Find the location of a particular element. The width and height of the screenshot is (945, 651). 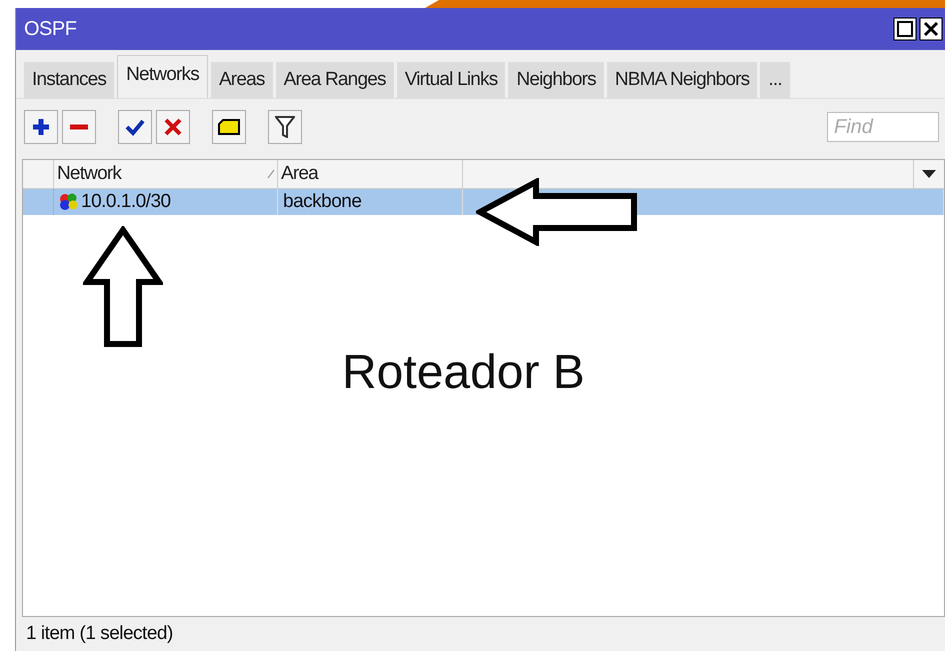

cross-icon is located at coordinates (173, 127).